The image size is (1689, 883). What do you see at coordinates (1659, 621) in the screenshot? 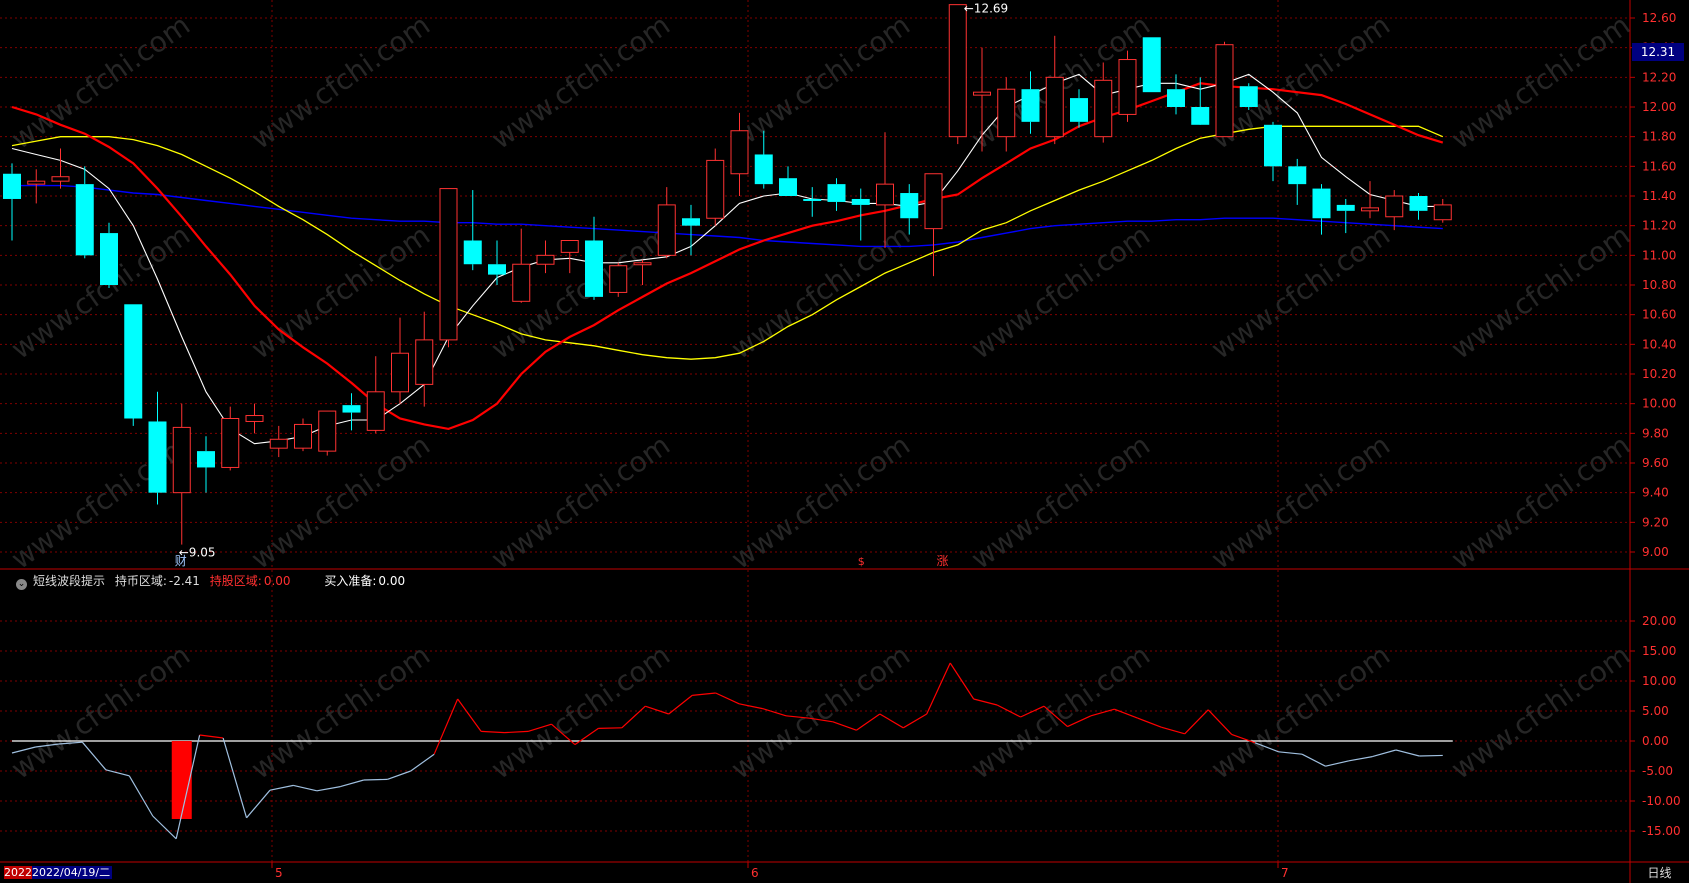
I see `indicator-tick-label: 20.00` at bounding box center [1659, 621].